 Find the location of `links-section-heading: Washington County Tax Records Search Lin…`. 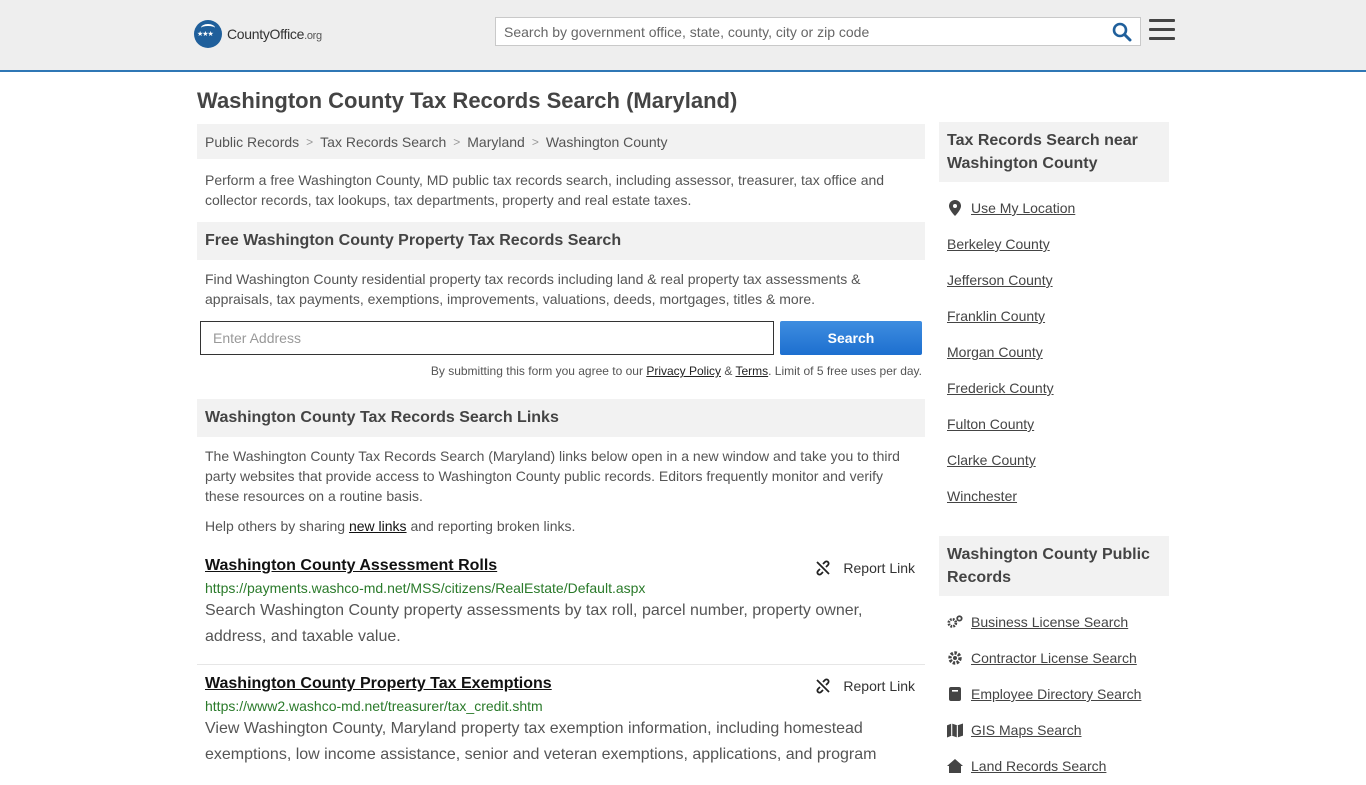

links-section-heading: Washington County Tax Records Search Lin… is located at coordinates (561, 418).